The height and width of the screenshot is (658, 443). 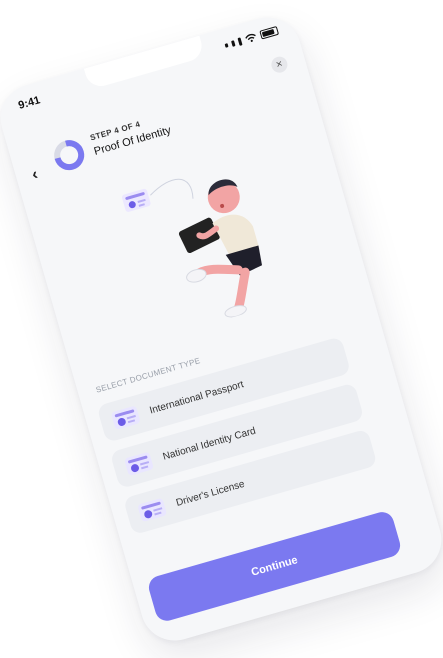 What do you see at coordinates (69, 155) in the screenshot?
I see `progress-ring` at bounding box center [69, 155].